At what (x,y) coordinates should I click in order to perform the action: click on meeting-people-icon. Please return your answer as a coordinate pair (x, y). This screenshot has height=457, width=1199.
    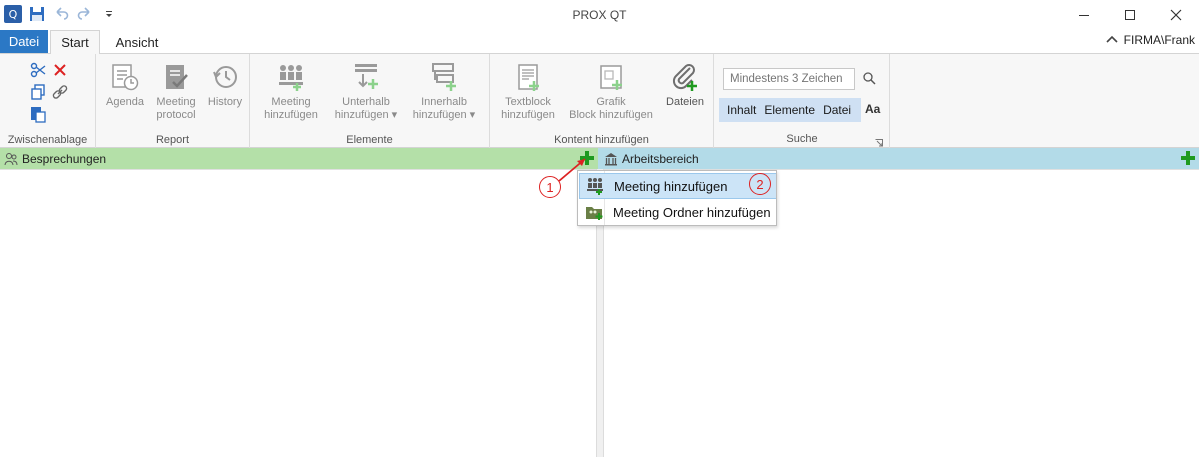
    Looking at the image, I should click on (291, 77).